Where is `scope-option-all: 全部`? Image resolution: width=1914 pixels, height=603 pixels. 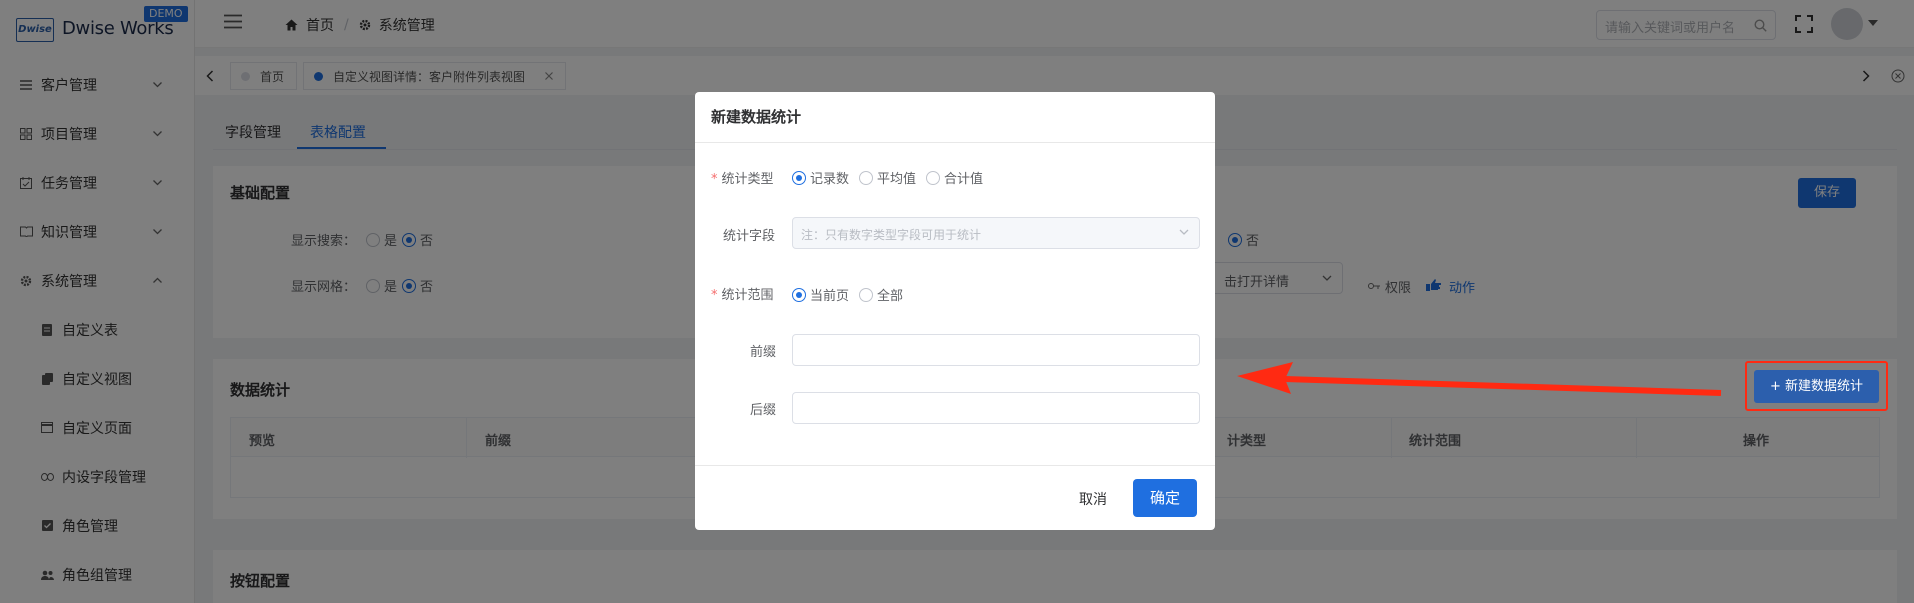
scope-option-all: 全部 is located at coordinates (881, 294).